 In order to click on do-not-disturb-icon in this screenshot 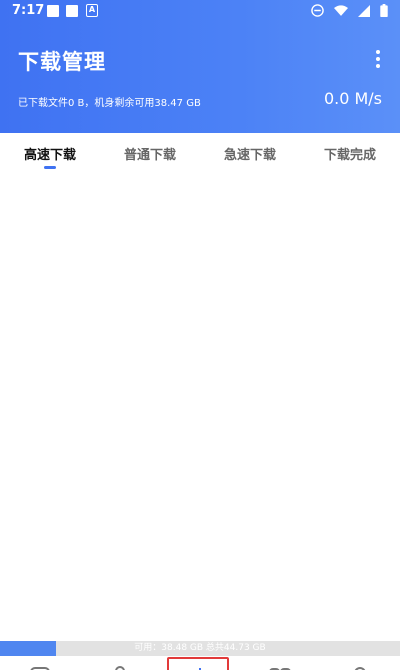, I will do `click(317, 10)`.